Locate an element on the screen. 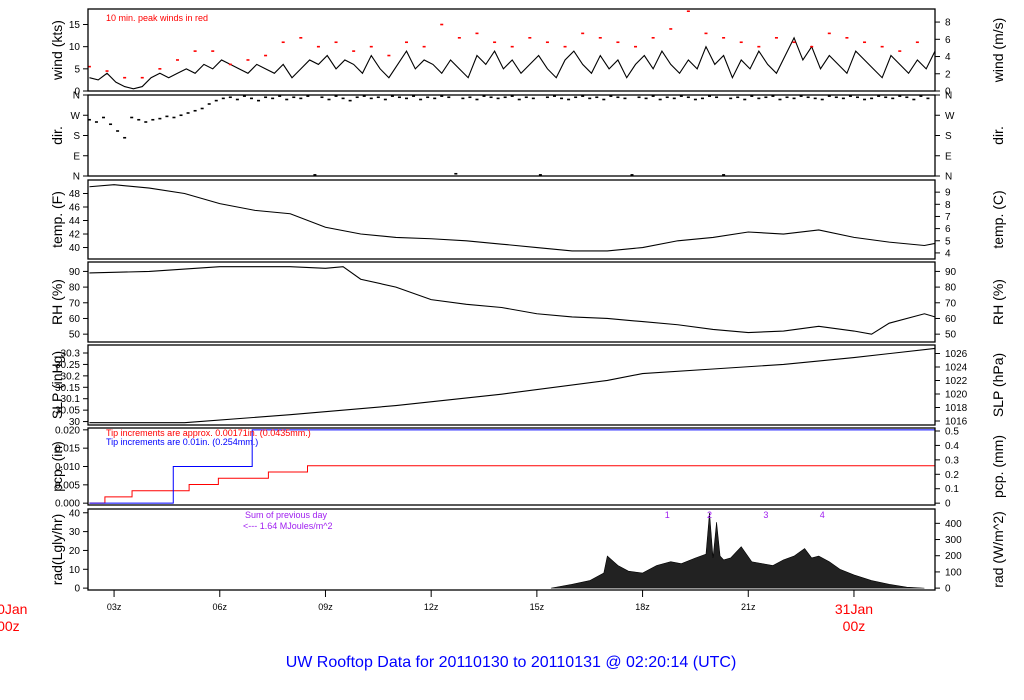 The width and height of the screenshot is (1024, 700). left-axis-label: SLP (inHg) is located at coordinates (57, 385).